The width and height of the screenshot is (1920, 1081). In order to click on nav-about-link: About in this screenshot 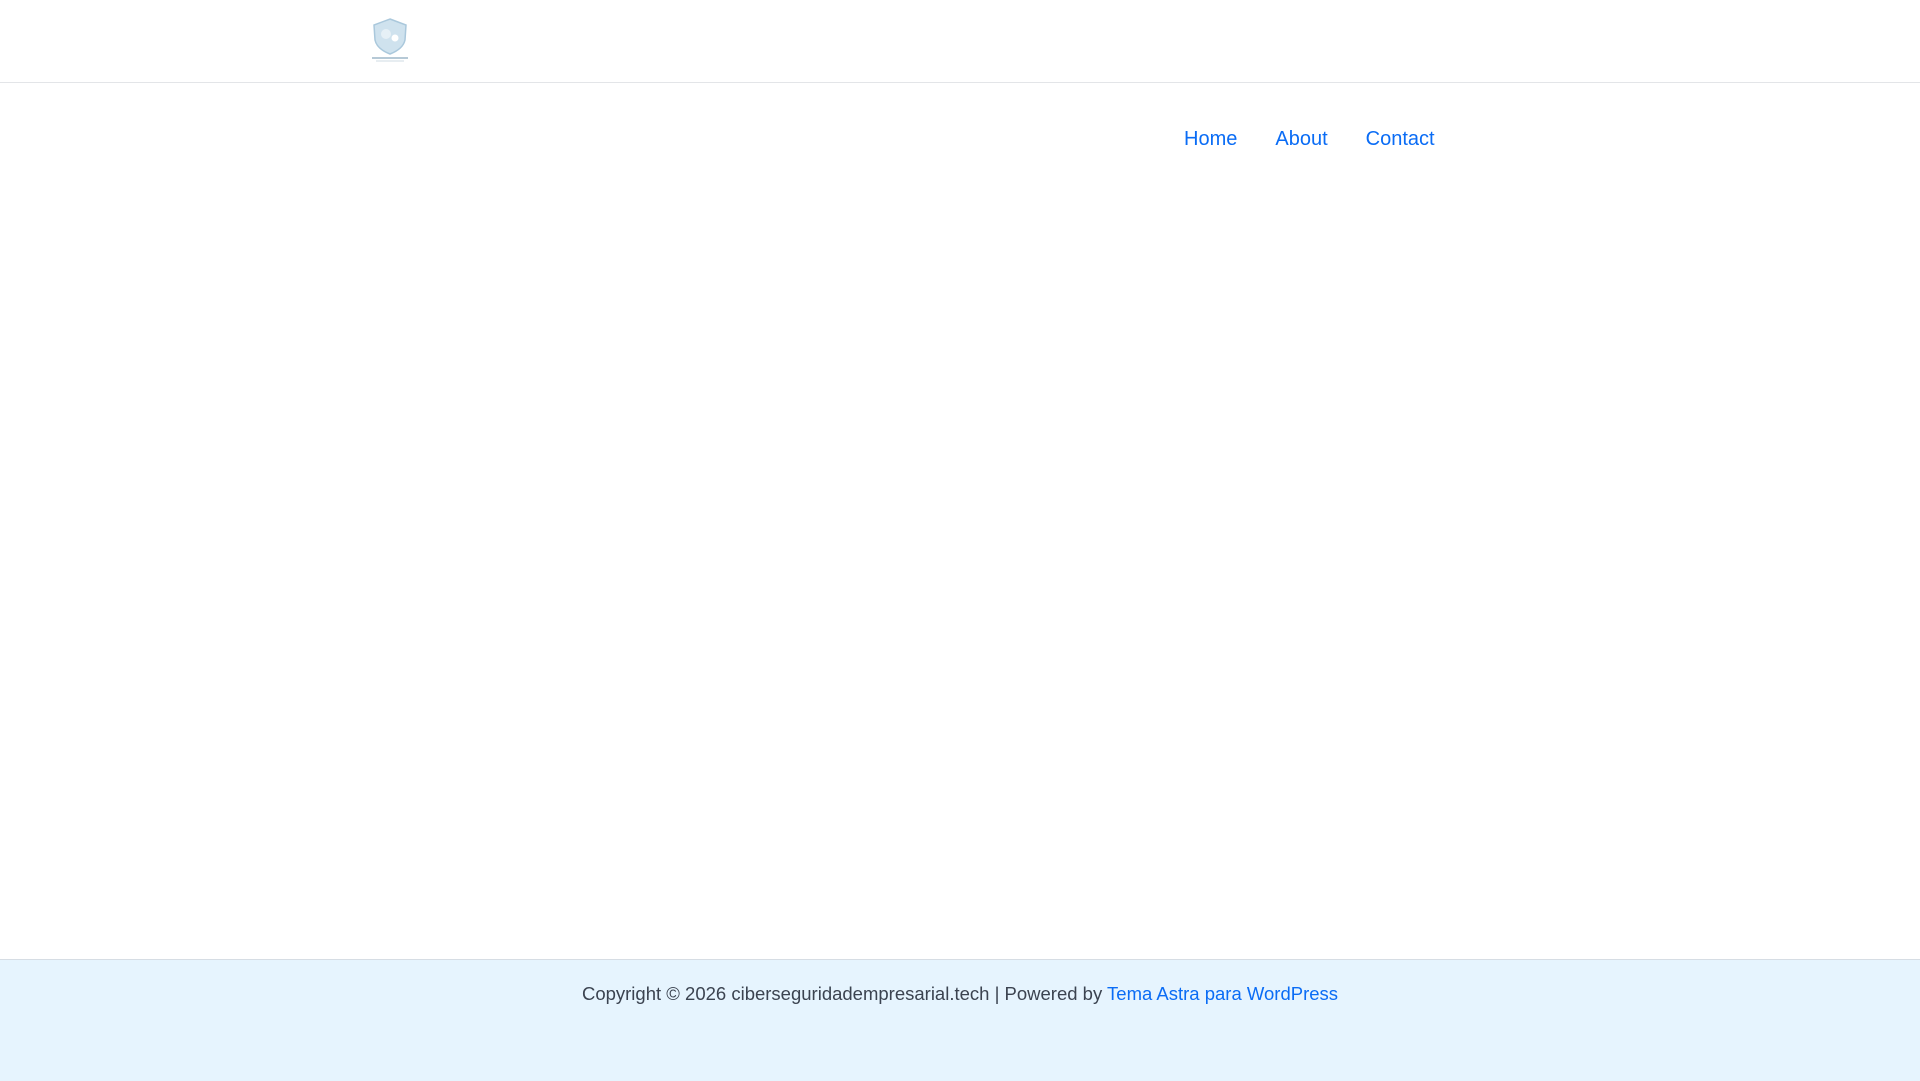, I will do `click(1301, 139)`.